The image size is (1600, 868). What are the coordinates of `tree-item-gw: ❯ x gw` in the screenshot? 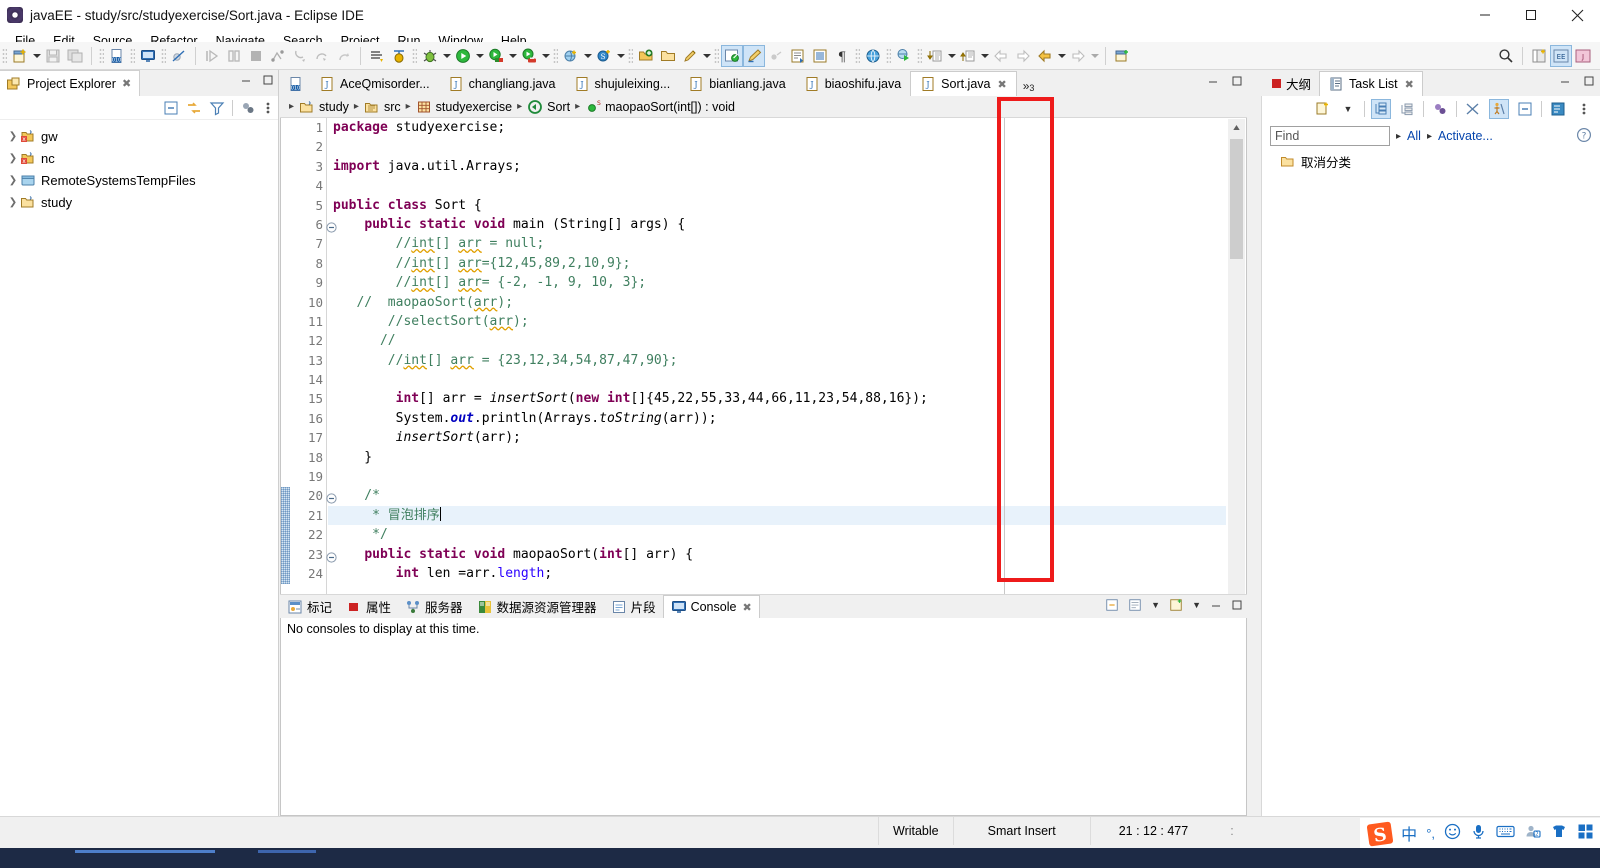 It's located at (139, 136).